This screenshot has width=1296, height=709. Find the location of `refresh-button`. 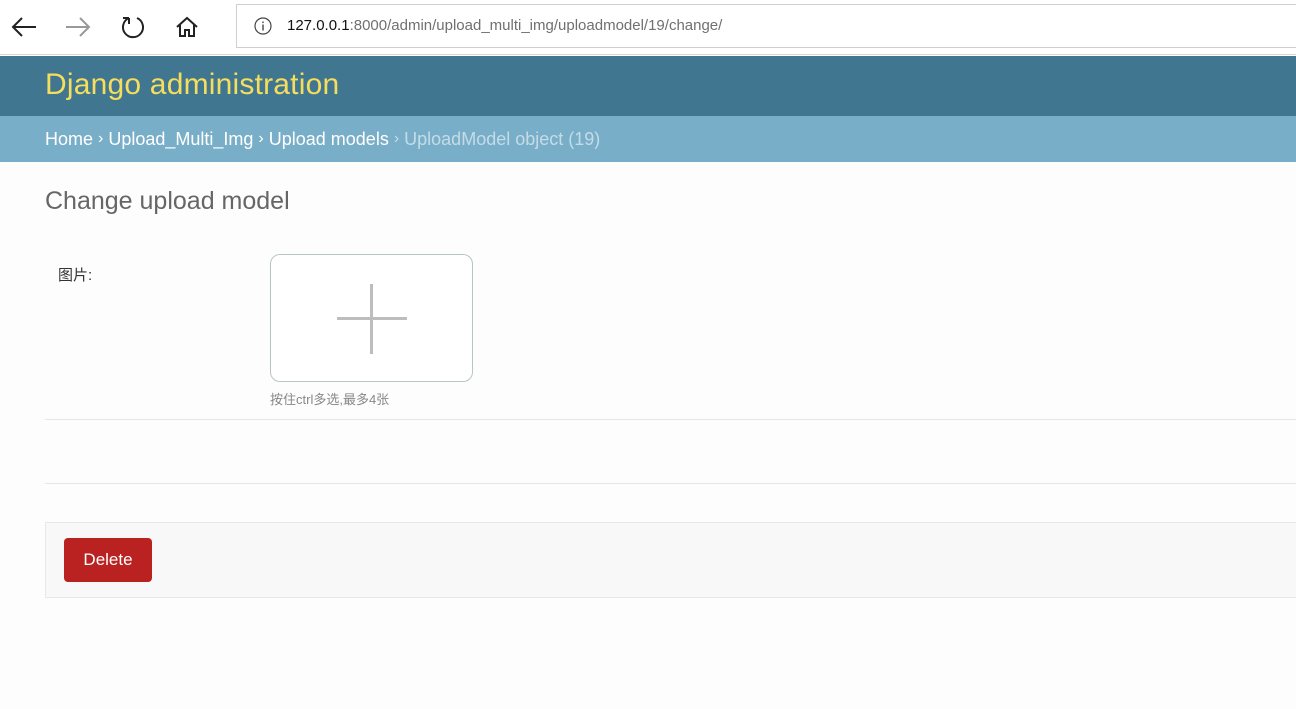

refresh-button is located at coordinates (133, 27).